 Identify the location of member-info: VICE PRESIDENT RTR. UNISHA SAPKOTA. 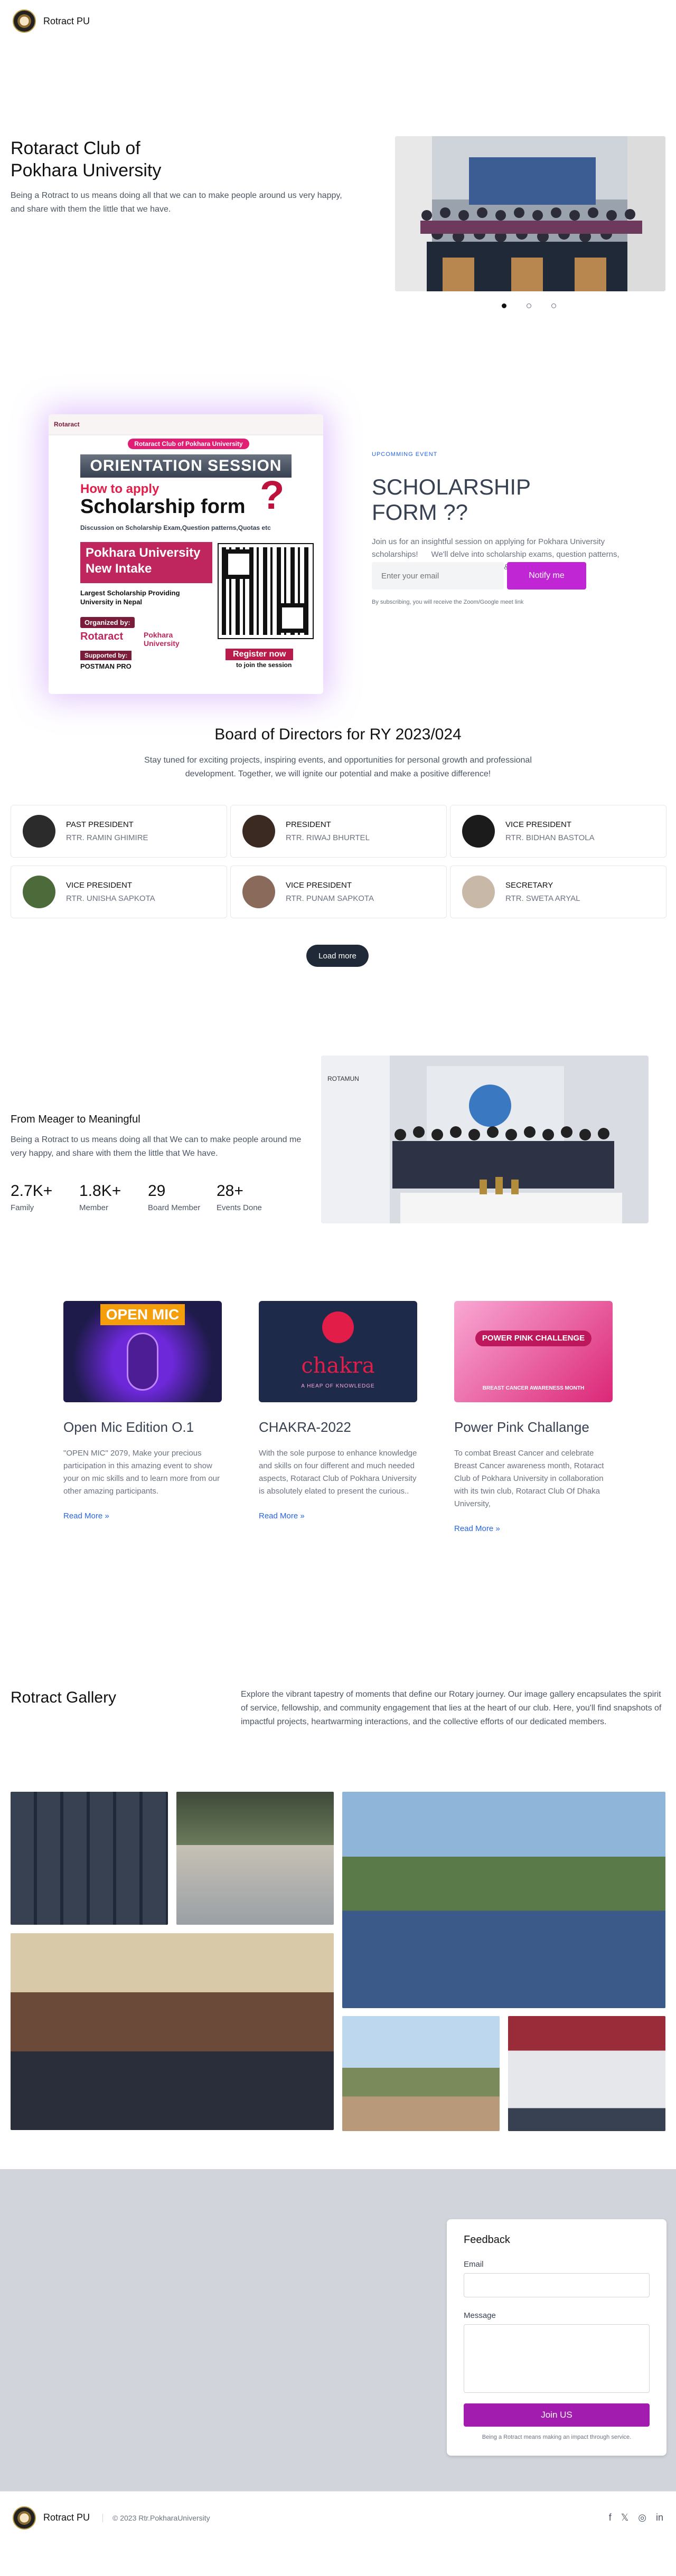
(110, 892).